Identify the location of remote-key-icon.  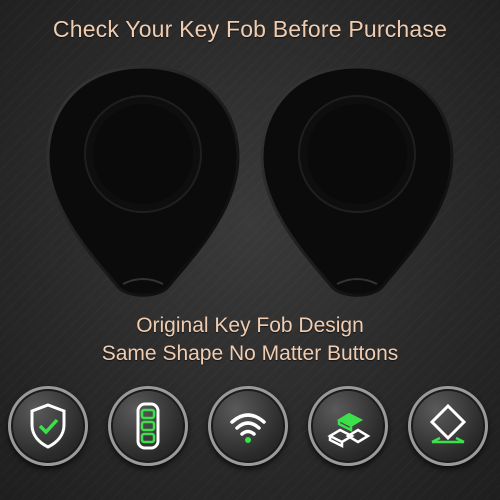
(148, 426).